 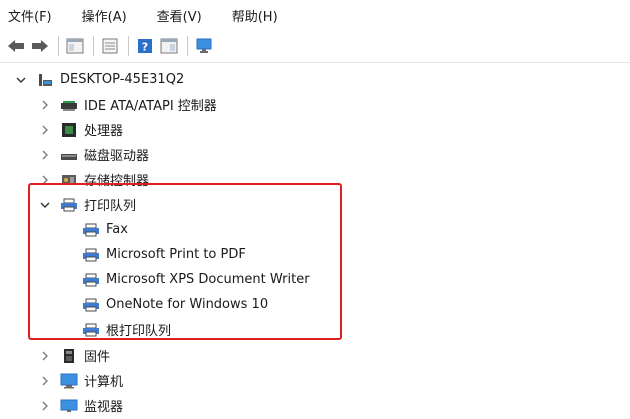 What do you see at coordinates (105, 229) in the screenshot?
I see `tree-child-fax: Fax` at bounding box center [105, 229].